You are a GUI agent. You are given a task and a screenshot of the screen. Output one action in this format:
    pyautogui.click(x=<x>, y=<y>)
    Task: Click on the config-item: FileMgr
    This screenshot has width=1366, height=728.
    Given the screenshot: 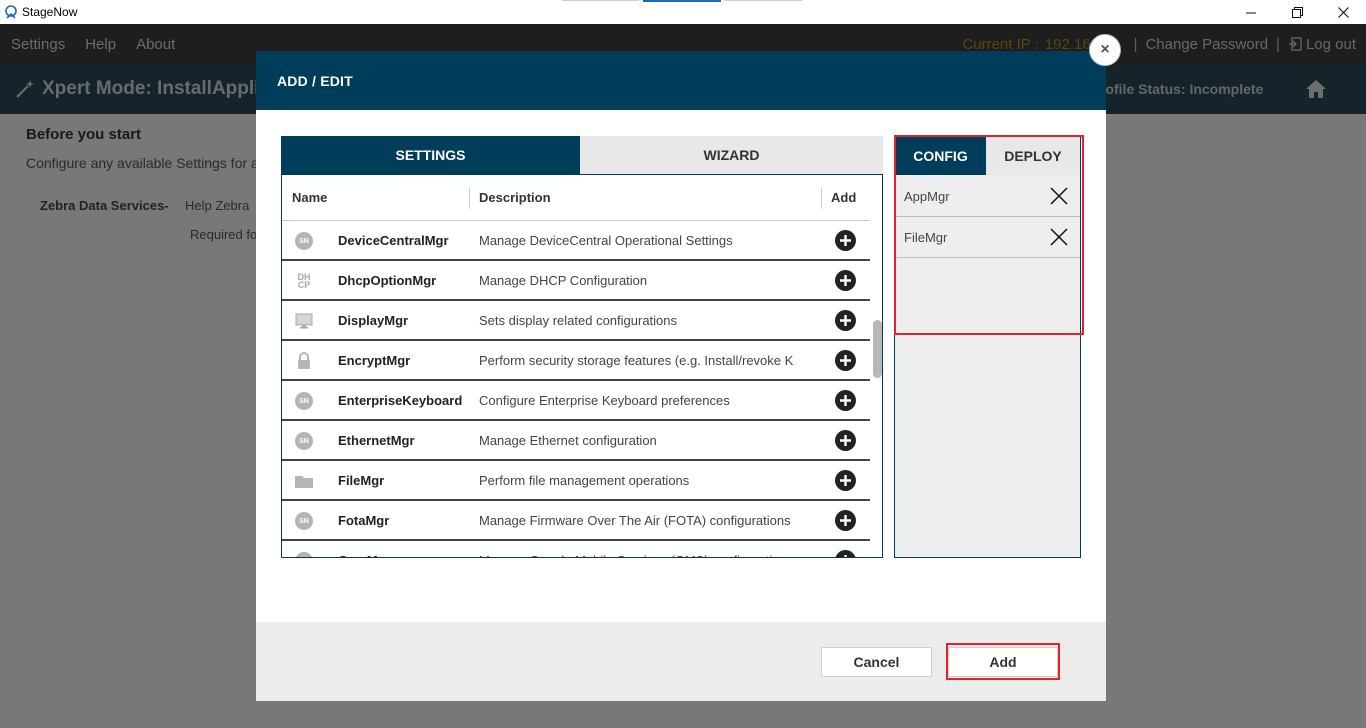 What is the action you would take?
    pyautogui.click(x=987, y=237)
    